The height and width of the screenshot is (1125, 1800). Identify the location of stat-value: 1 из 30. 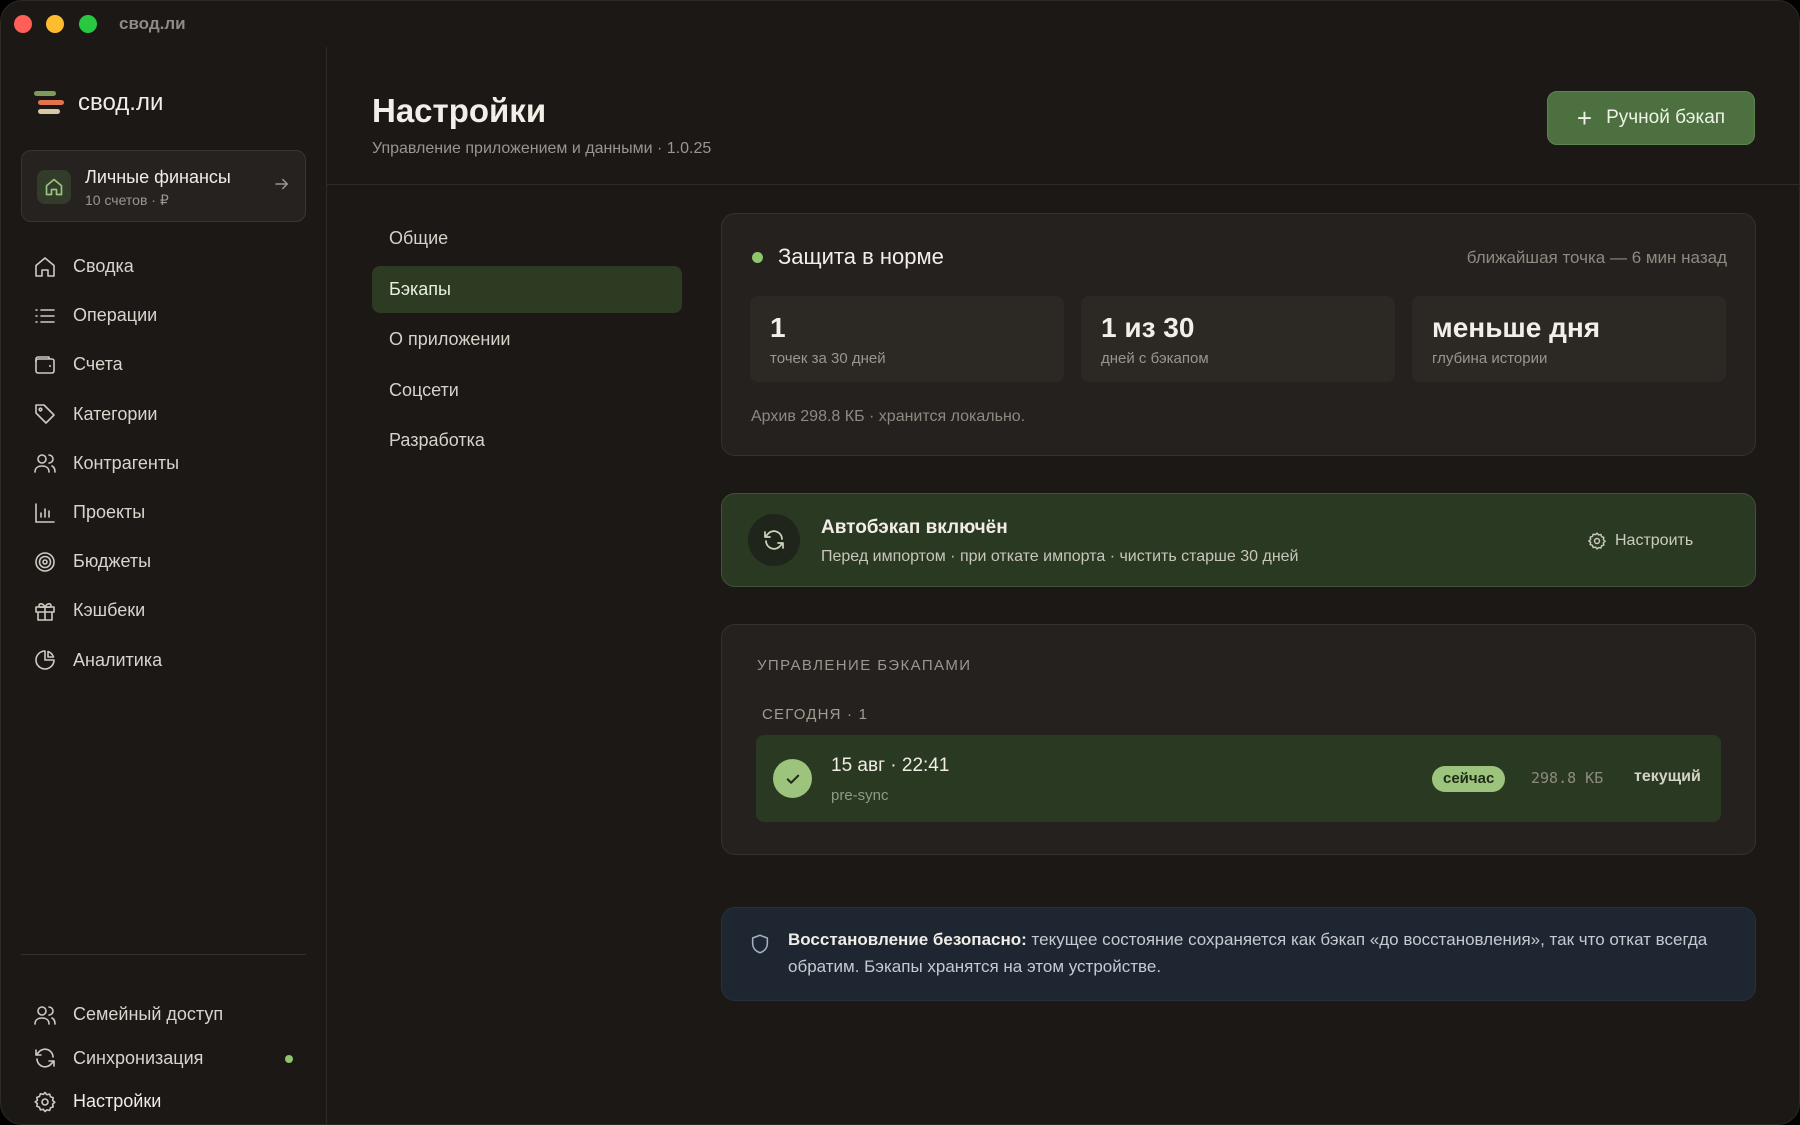
(1148, 327).